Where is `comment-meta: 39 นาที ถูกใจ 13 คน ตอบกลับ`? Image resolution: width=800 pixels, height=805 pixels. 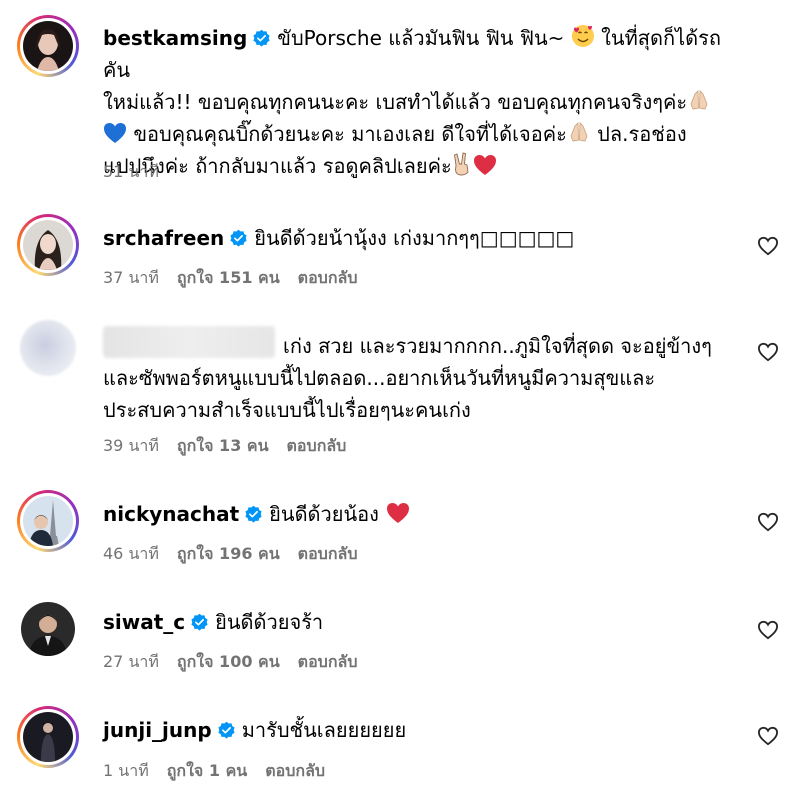
comment-meta: 39 นาที ถูกใจ 13 คน ตอบกลับ is located at coordinates (233, 446).